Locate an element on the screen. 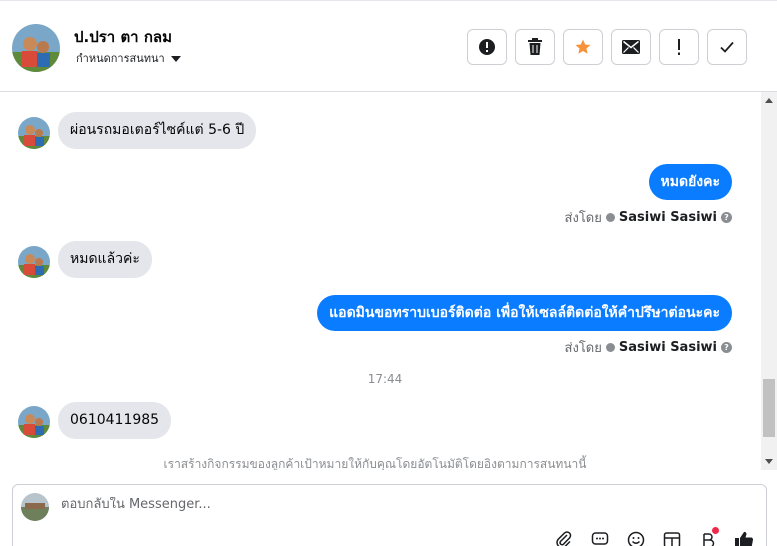  spam-button is located at coordinates (487, 47).